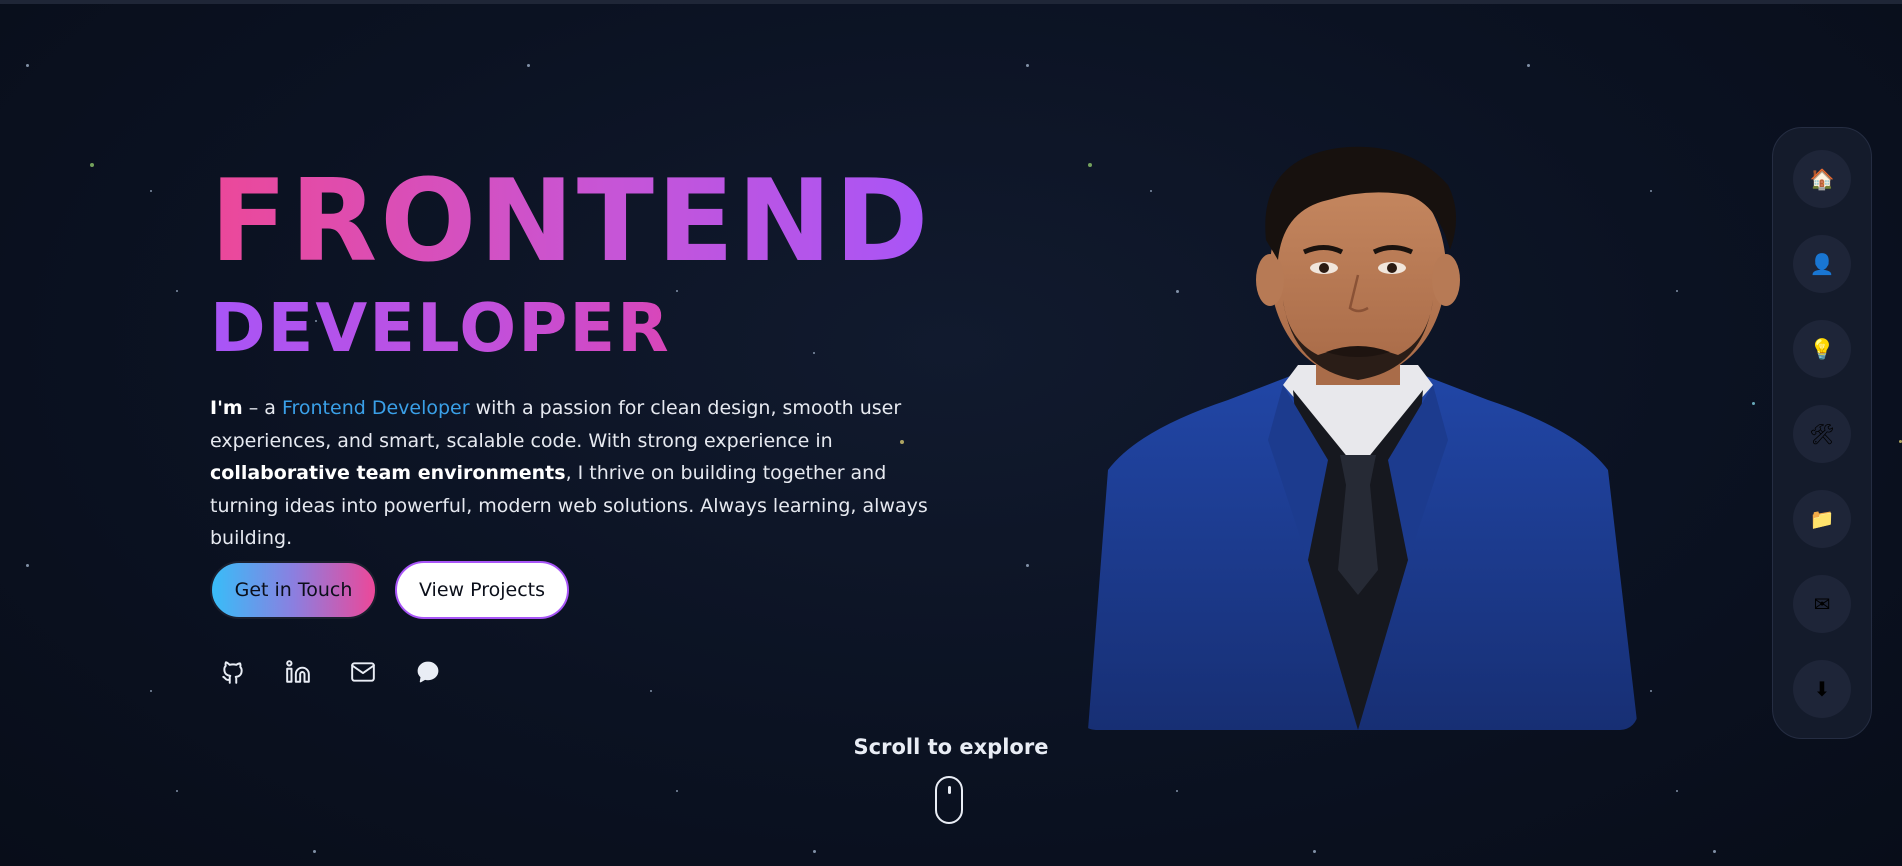  I want to click on chat-icon, so click(428, 672).